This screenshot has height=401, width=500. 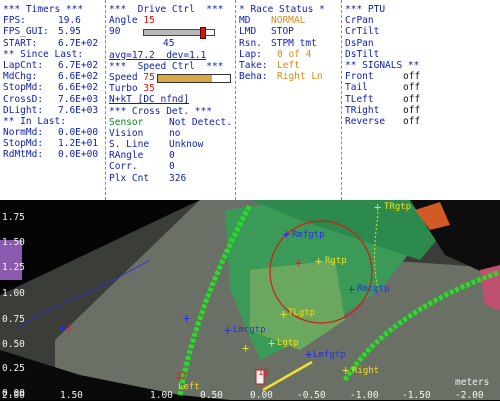 I want to click on angle-slider-row: 90, so click(x=170, y=33).